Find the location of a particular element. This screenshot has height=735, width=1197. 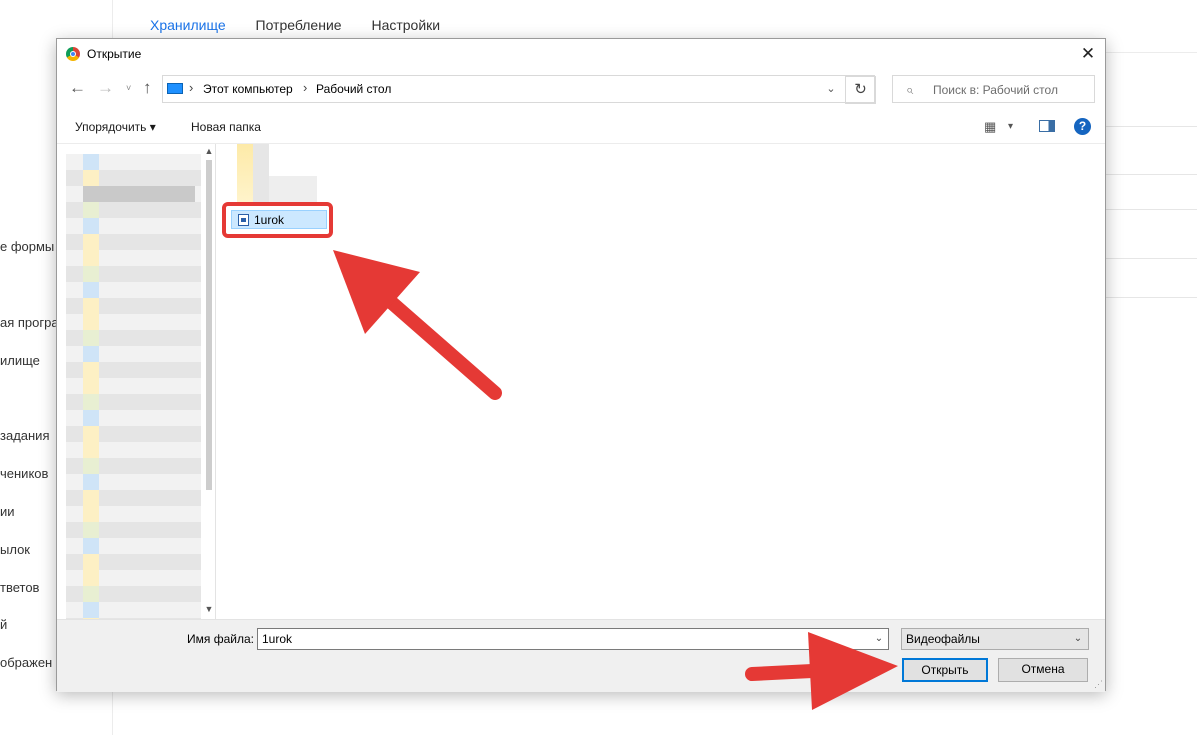

help-icon: ? is located at coordinates (1082, 126).